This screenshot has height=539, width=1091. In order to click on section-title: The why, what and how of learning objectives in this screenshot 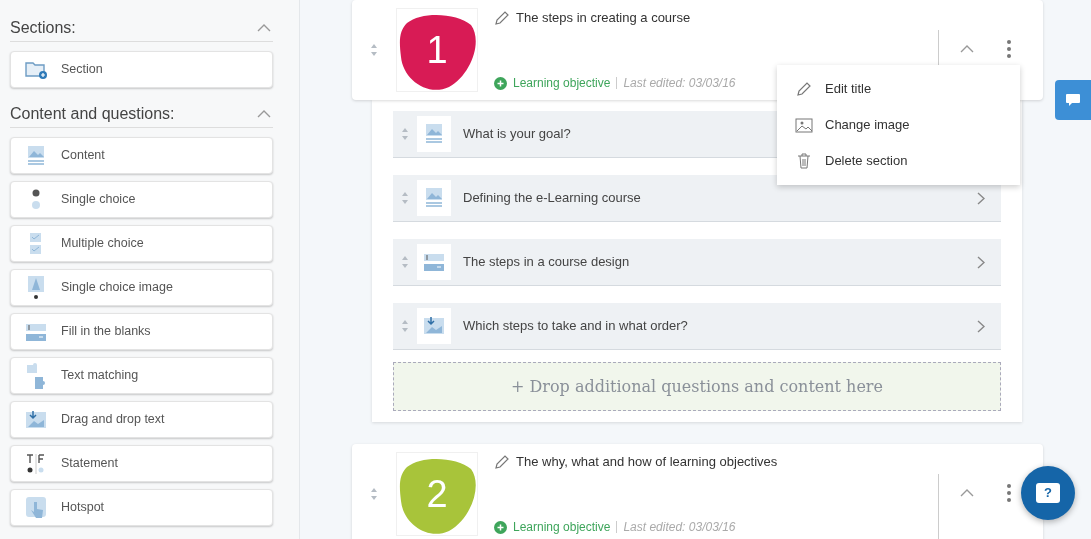, I will do `click(647, 462)`.